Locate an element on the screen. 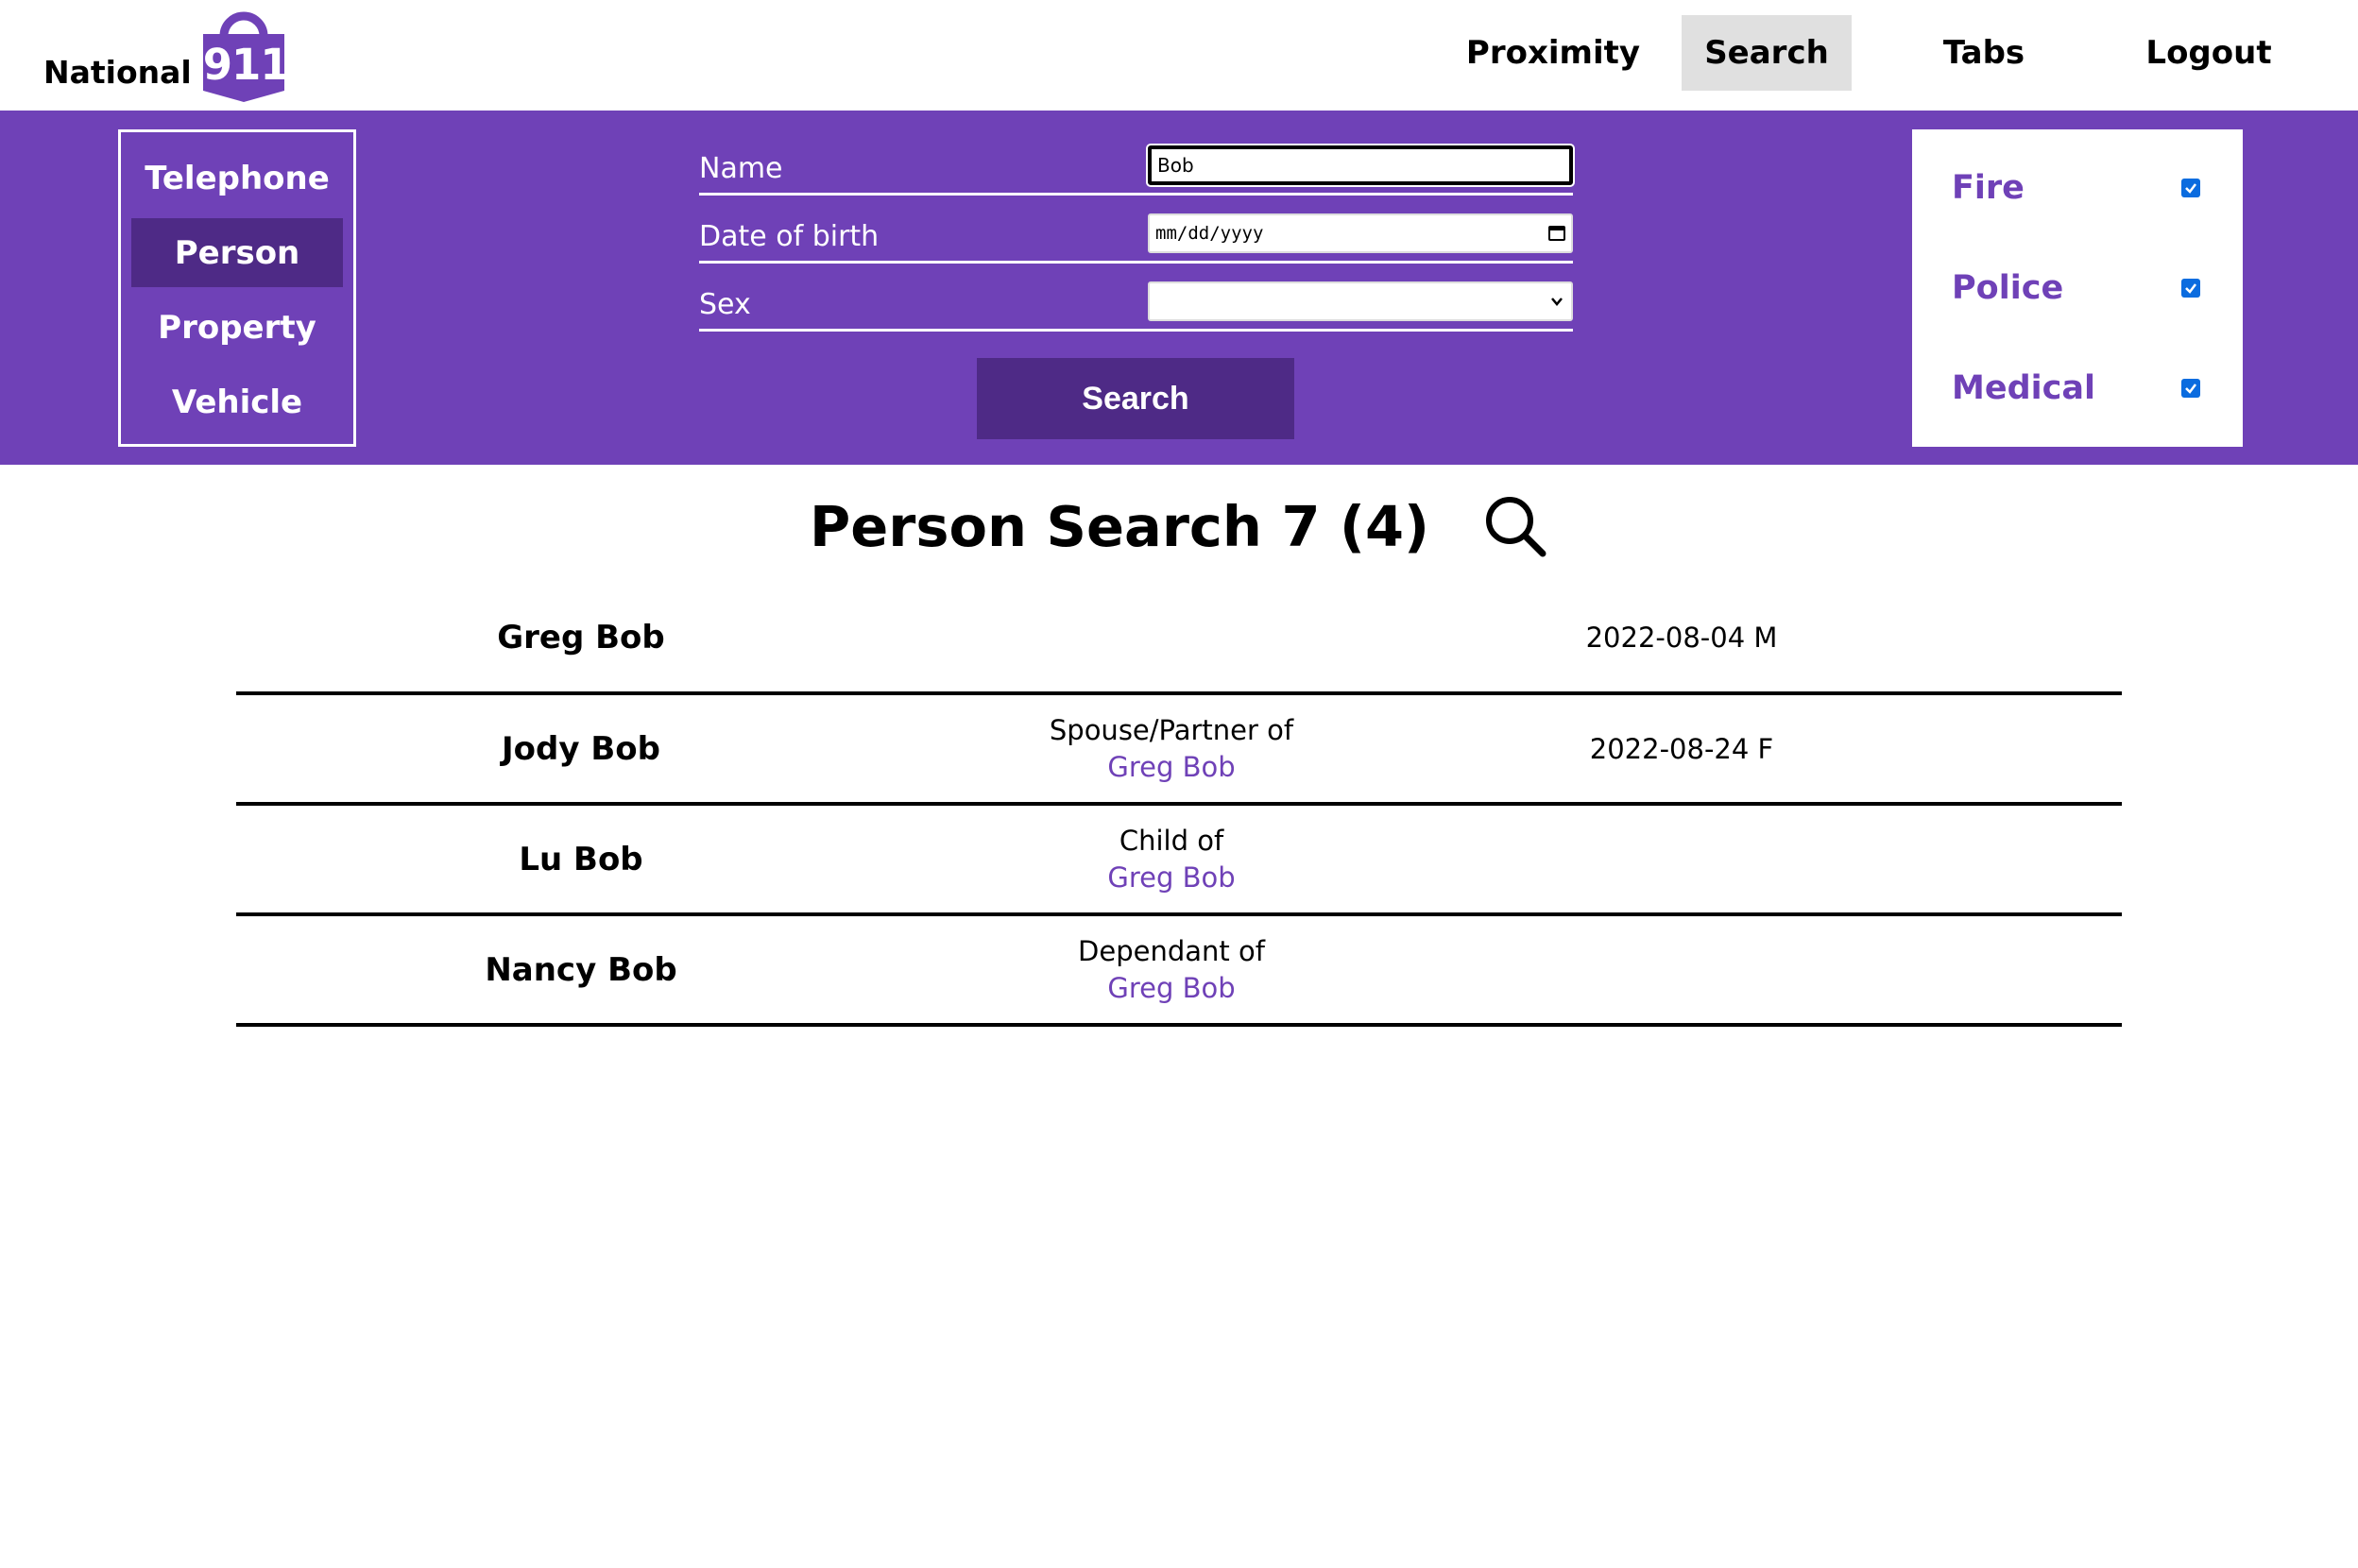 This screenshot has width=2358, height=1568. result-row: Nancy Bob Dependant of Greg Bob is located at coordinates (1179, 971).